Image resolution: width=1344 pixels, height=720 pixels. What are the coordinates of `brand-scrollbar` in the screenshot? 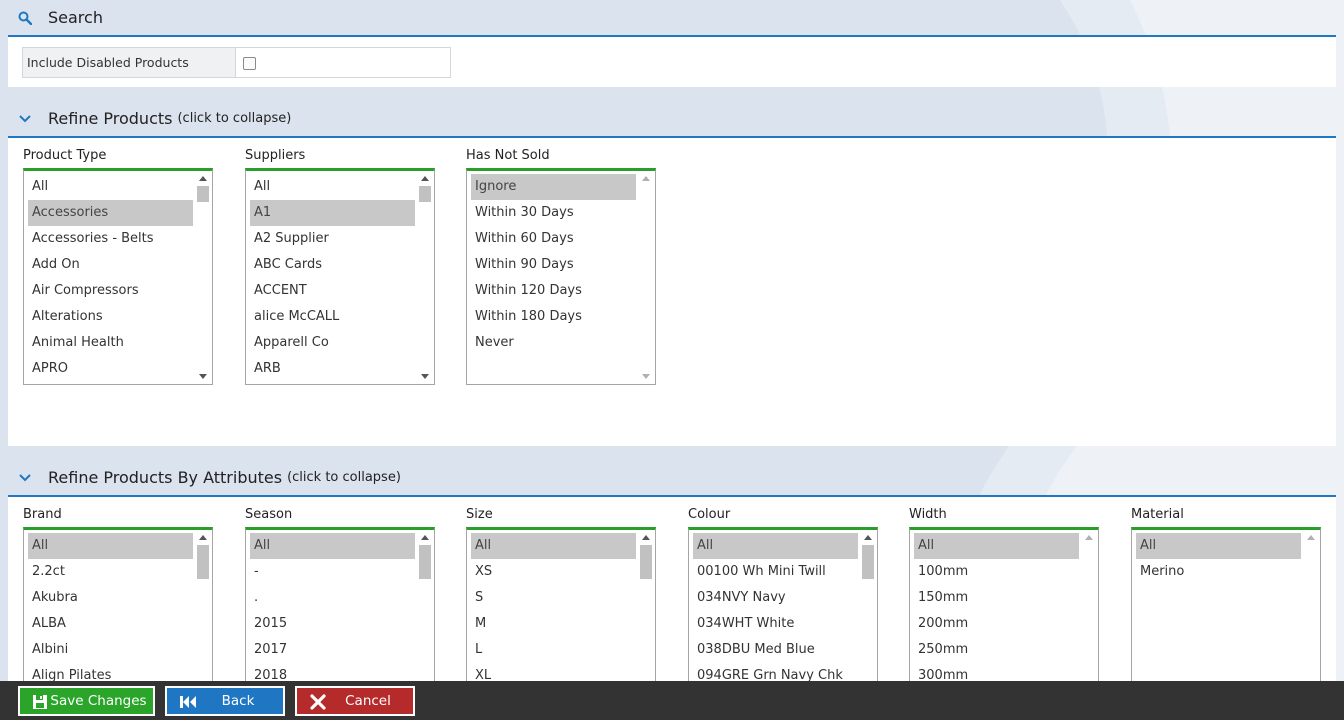 It's located at (203, 605).